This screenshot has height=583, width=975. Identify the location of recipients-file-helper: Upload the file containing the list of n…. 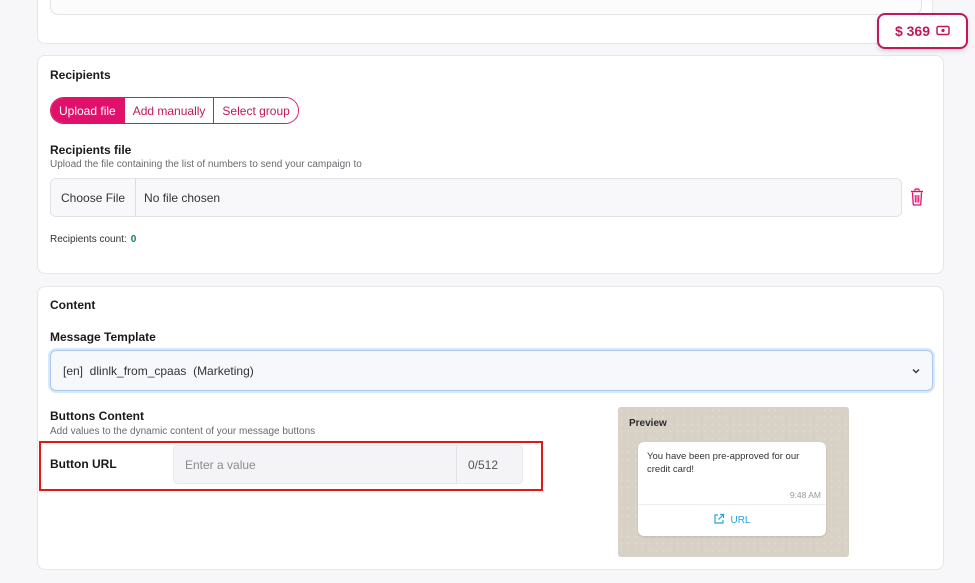
(206, 164).